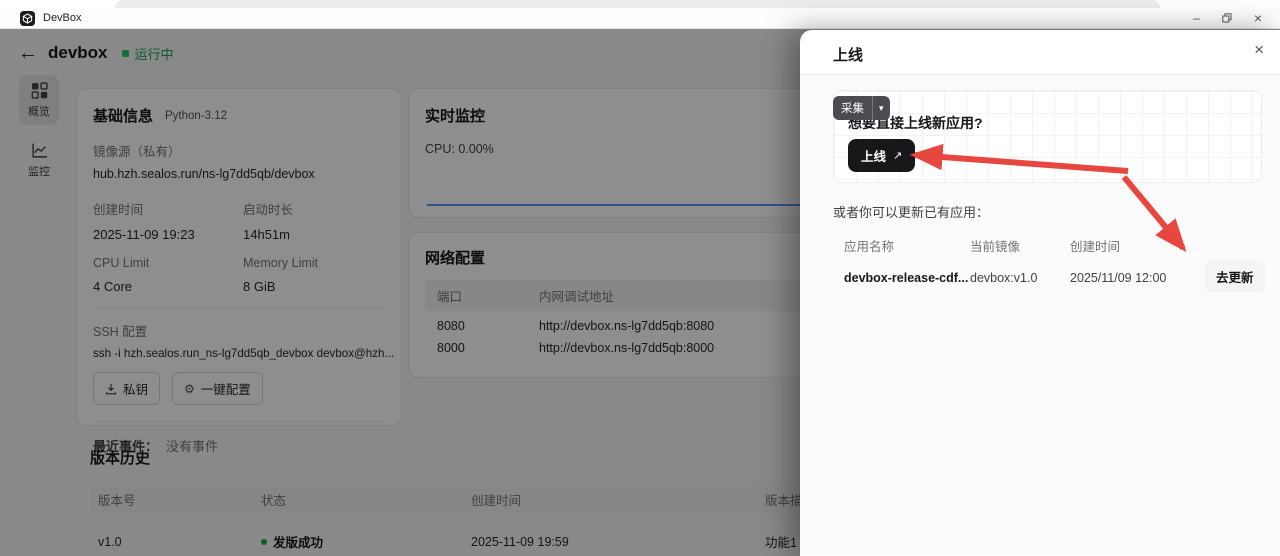 The width and height of the screenshot is (1280, 556). I want to click on one-click-config-button: ⚙ 一键配置, so click(217, 388).